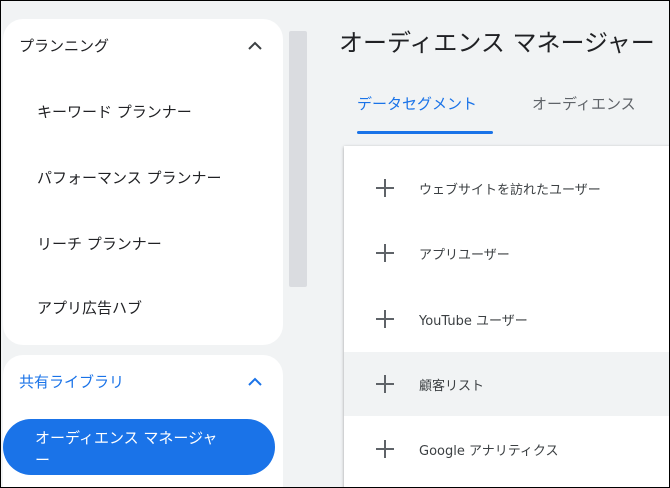 The height and width of the screenshot is (488, 670). I want to click on sidebar-item-performance-planner: パフォーマンス プランナー, so click(129, 177).